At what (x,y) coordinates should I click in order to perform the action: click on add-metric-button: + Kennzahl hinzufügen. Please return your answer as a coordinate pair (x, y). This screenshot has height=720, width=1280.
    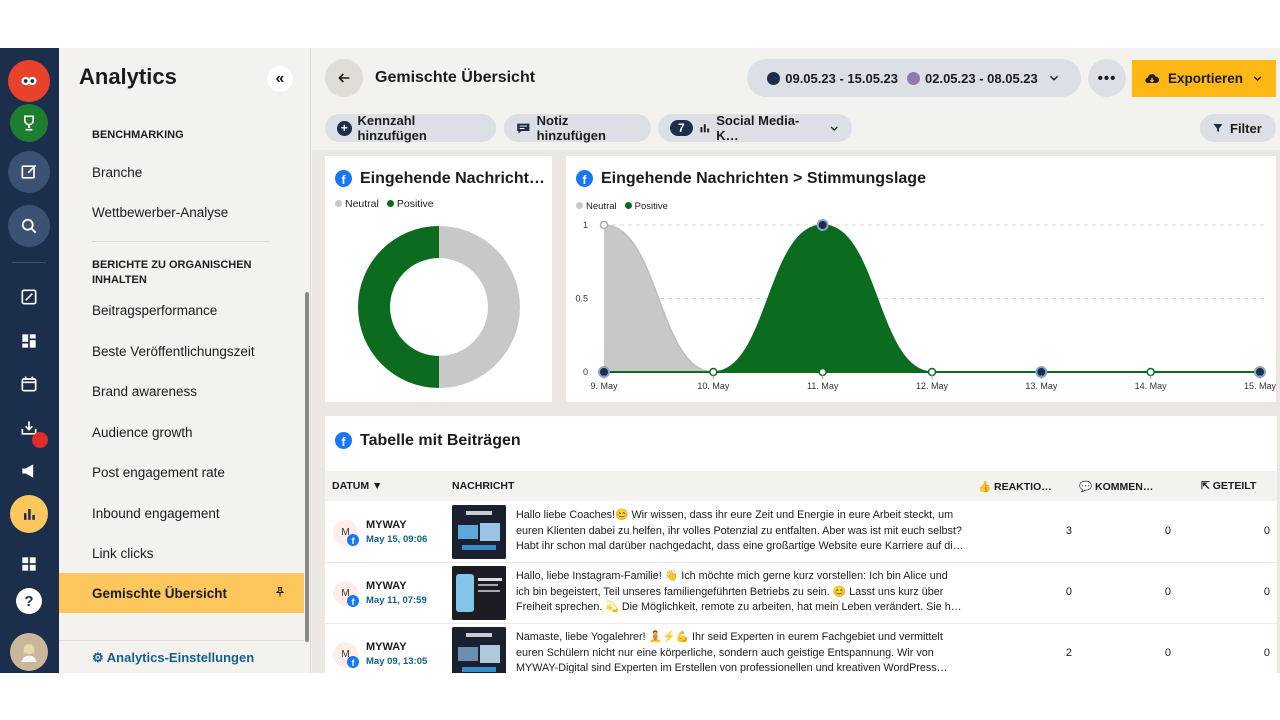
    Looking at the image, I should click on (410, 128).